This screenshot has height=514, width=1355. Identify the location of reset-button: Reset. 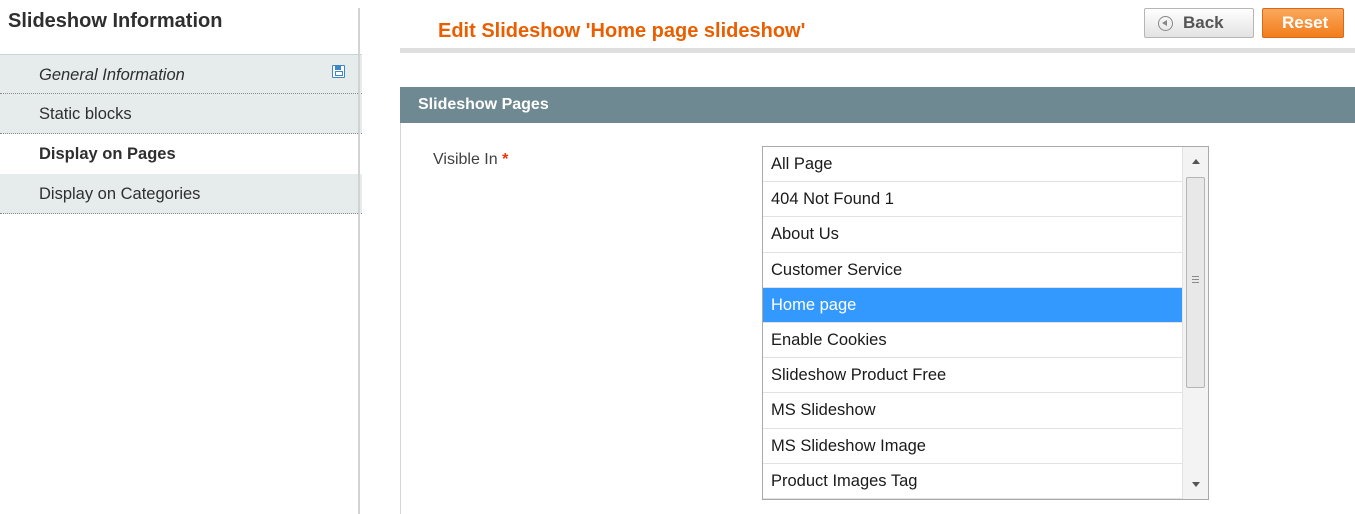
(1303, 23).